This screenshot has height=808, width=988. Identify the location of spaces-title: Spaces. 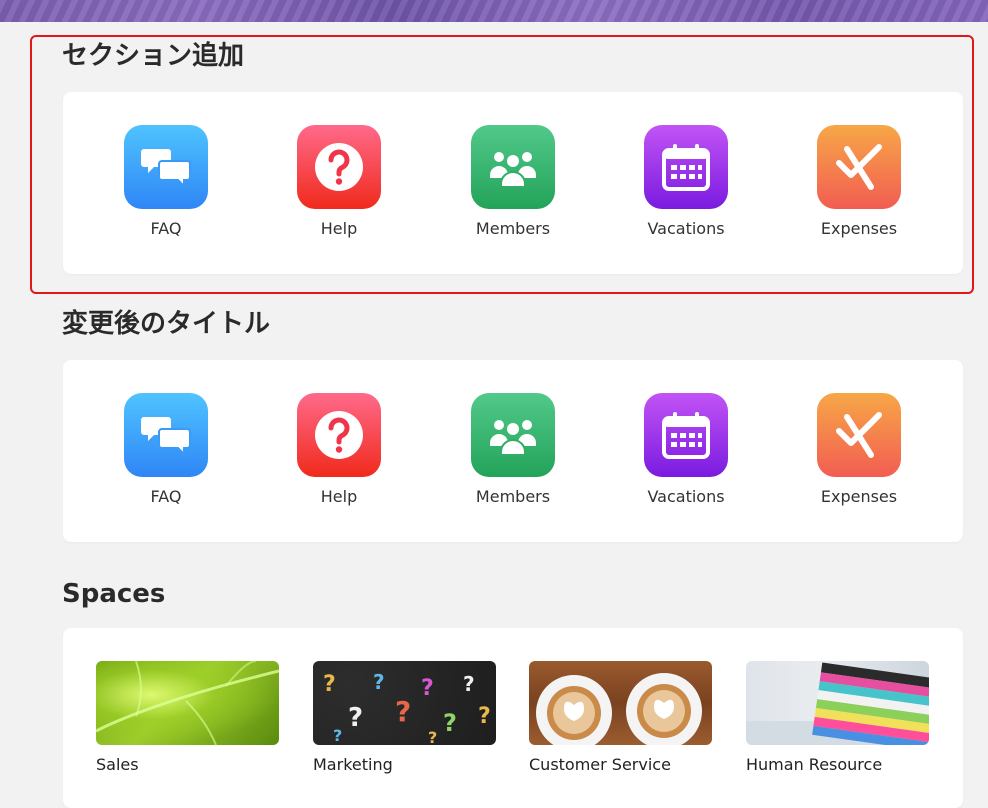
(114, 594).